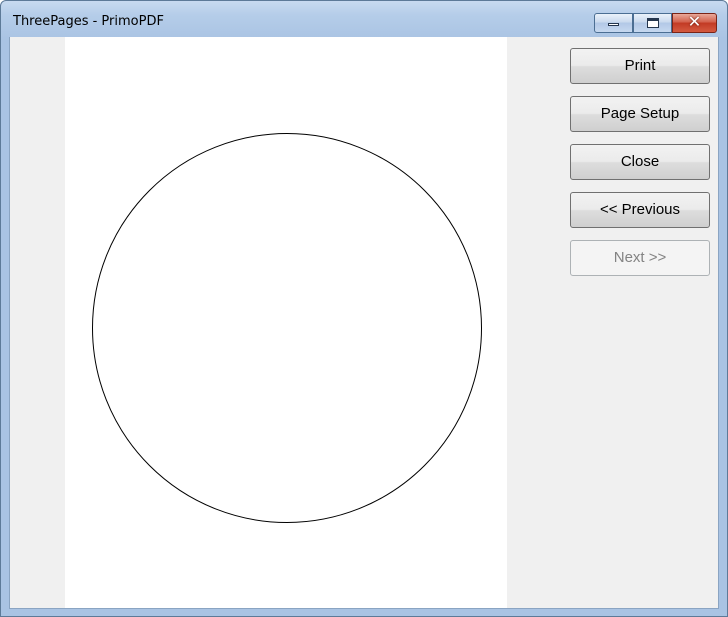 Image resolution: width=728 pixels, height=617 pixels. What do you see at coordinates (88, 21) in the screenshot?
I see `window-title: ThreePages - PrimoPDF` at bounding box center [88, 21].